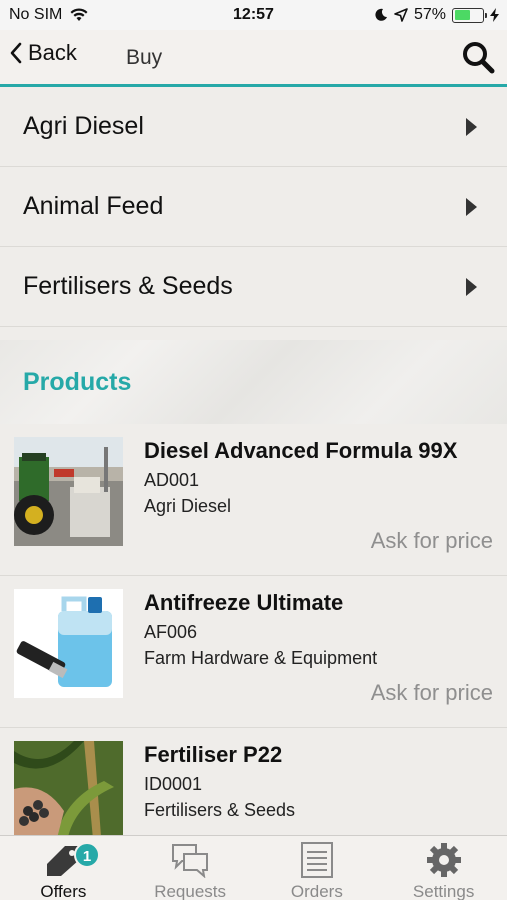 This screenshot has width=507, height=900. I want to click on battery-icon, so click(469, 15).